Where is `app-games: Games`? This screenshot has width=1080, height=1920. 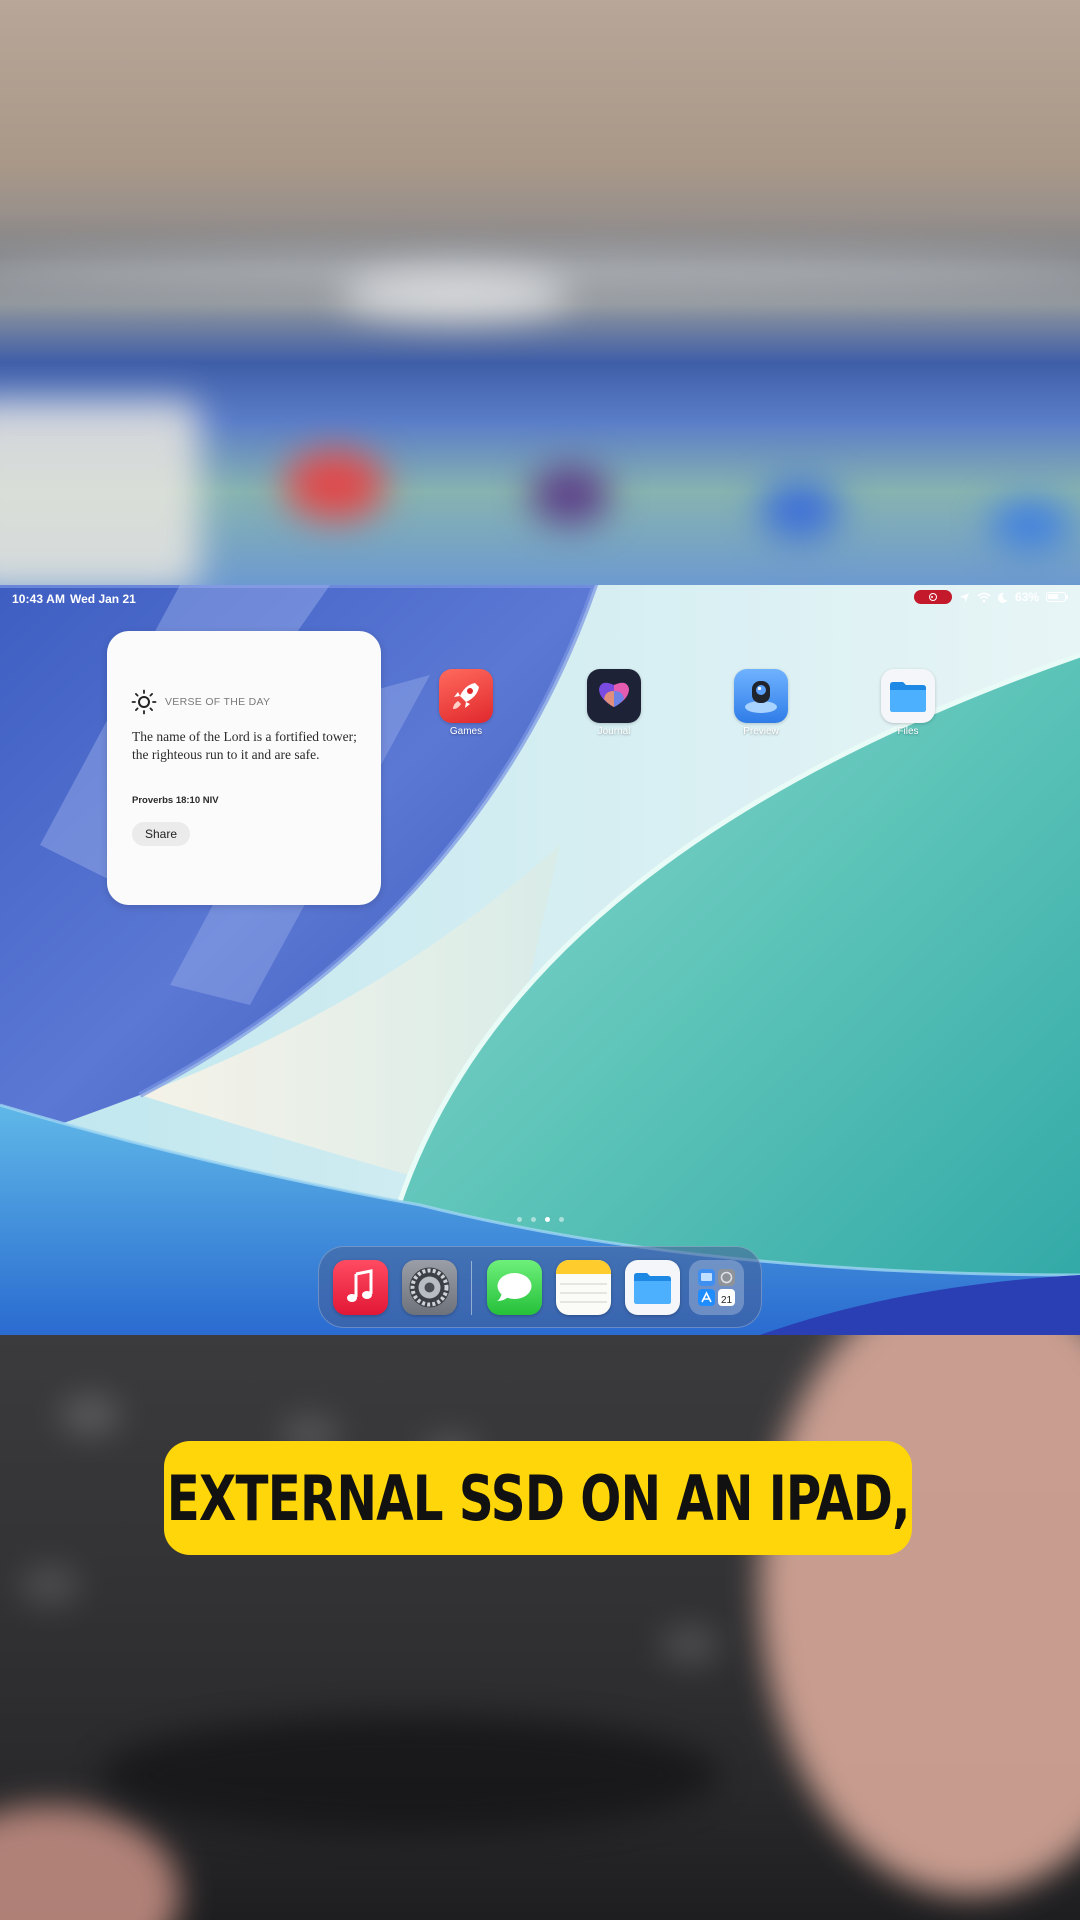 app-games: Games is located at coordinates (466, 703).